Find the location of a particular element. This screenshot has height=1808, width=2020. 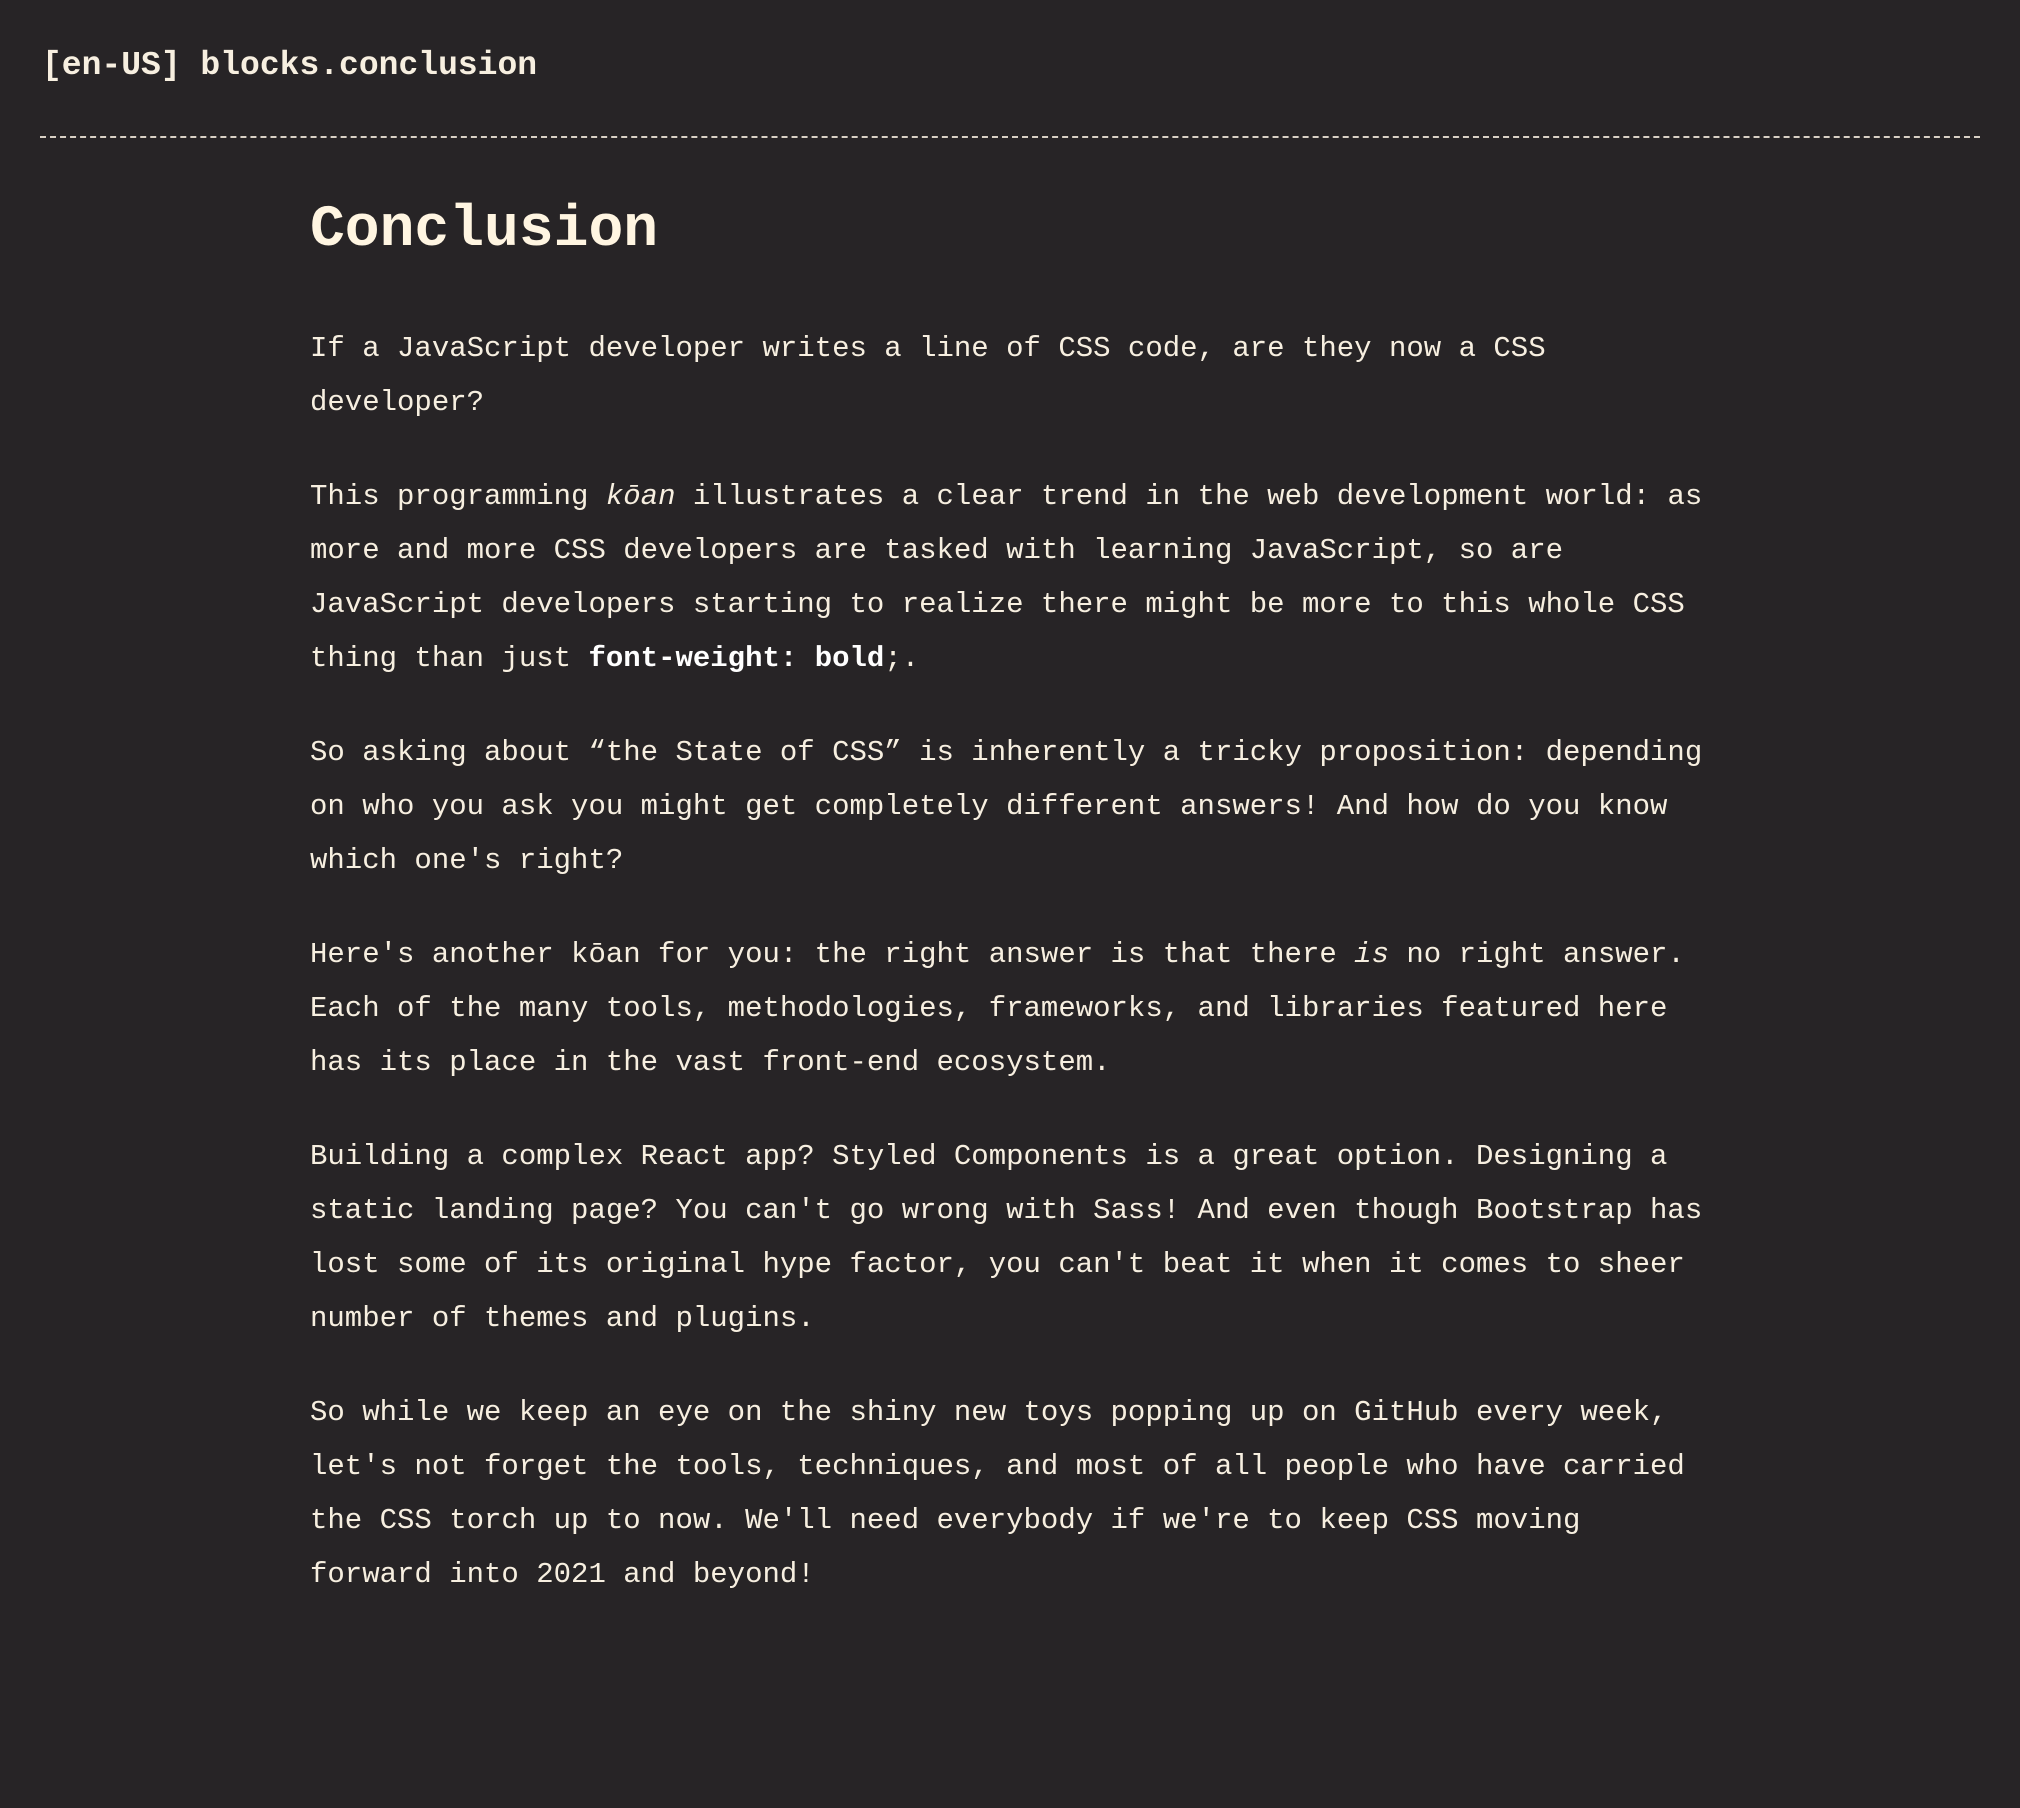

dashed-divider is located at coordinates (1010, 137).